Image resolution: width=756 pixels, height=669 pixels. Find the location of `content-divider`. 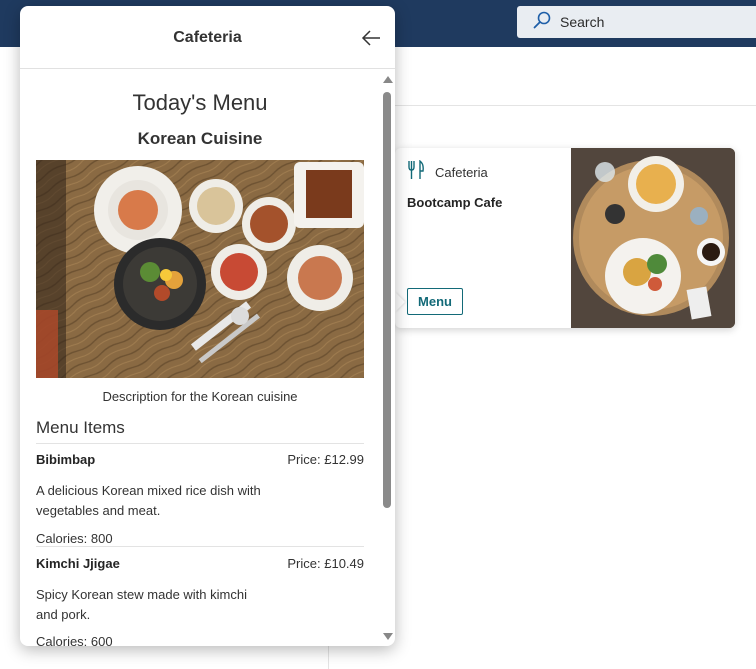

content-divider is located at coordinates (575, 105).